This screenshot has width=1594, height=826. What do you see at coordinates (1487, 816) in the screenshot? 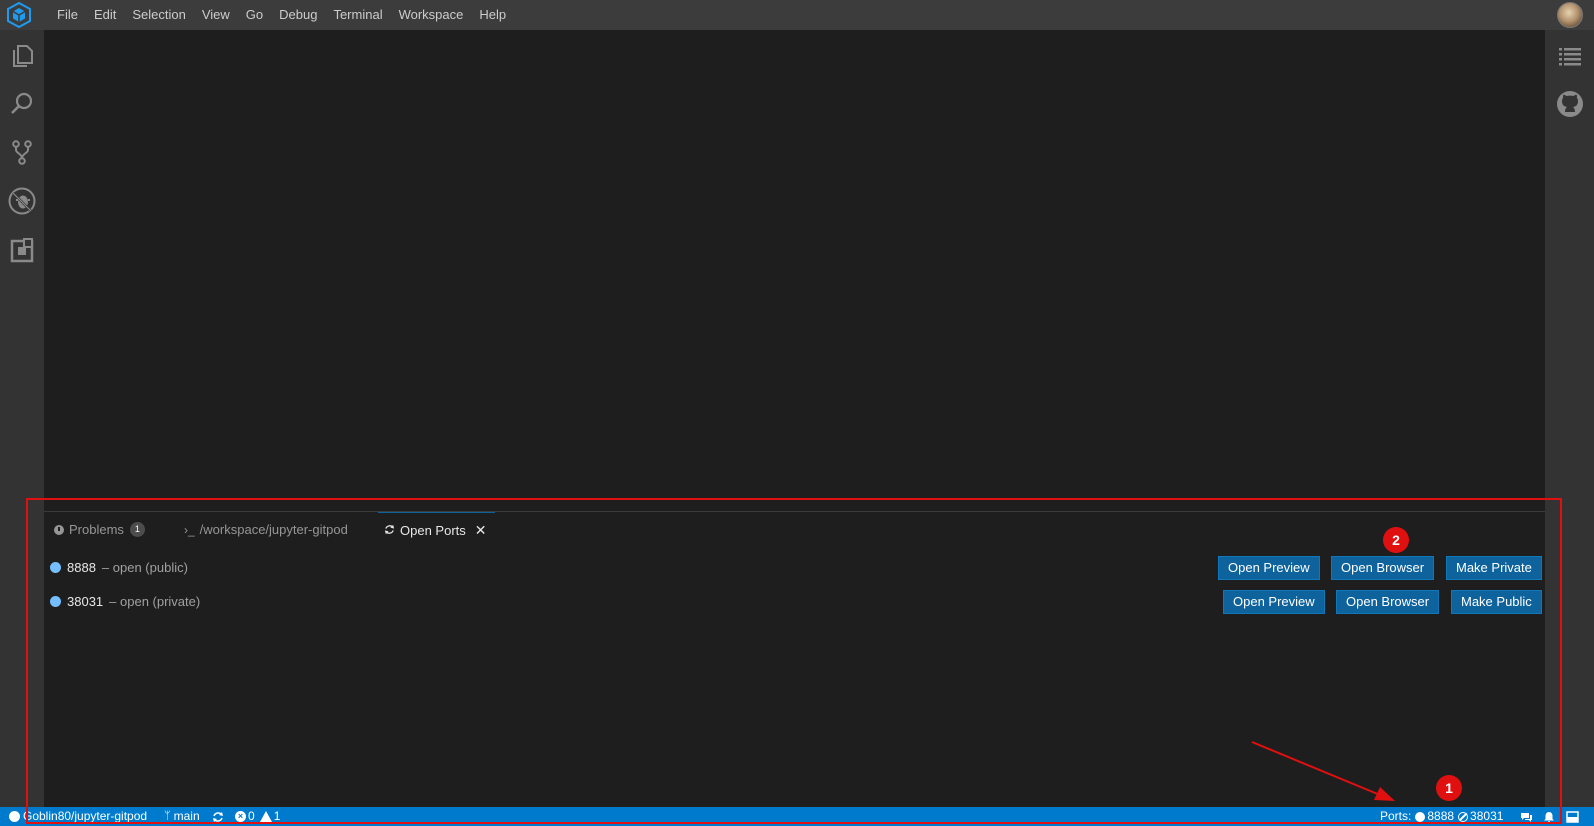
I see `port-private-number: 38031` at bounding box center [1487, 816].